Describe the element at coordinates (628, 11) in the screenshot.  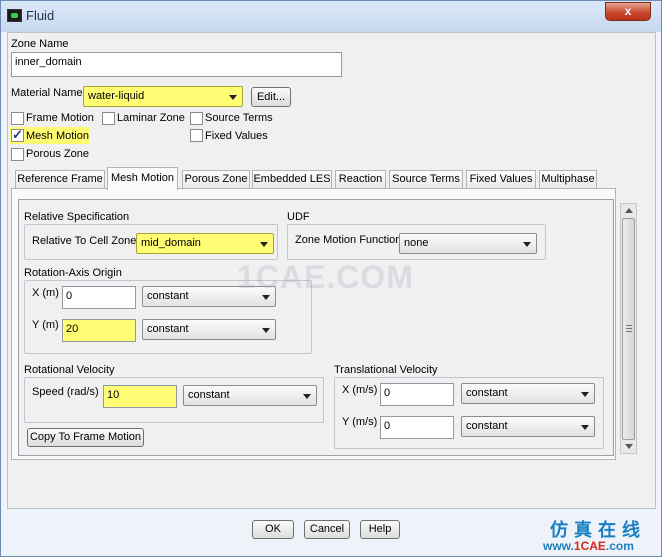
I see `close-button: x` at that location.